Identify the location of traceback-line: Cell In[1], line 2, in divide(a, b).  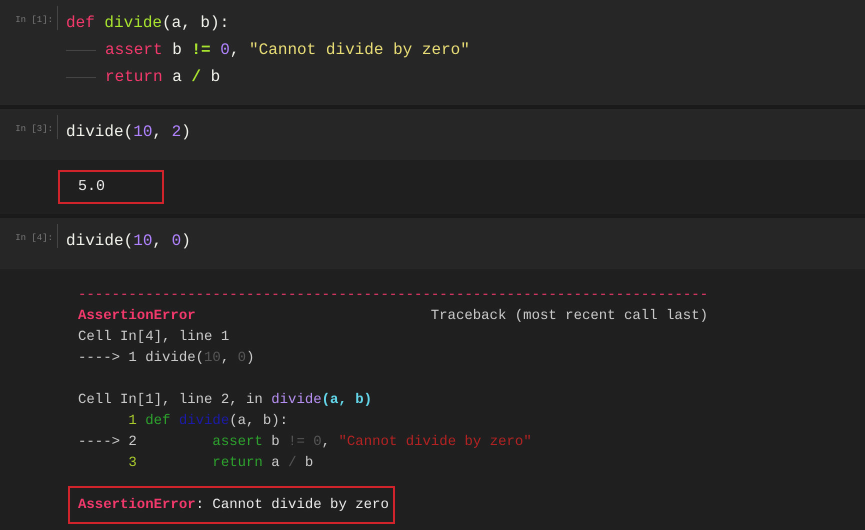
(225, 400).